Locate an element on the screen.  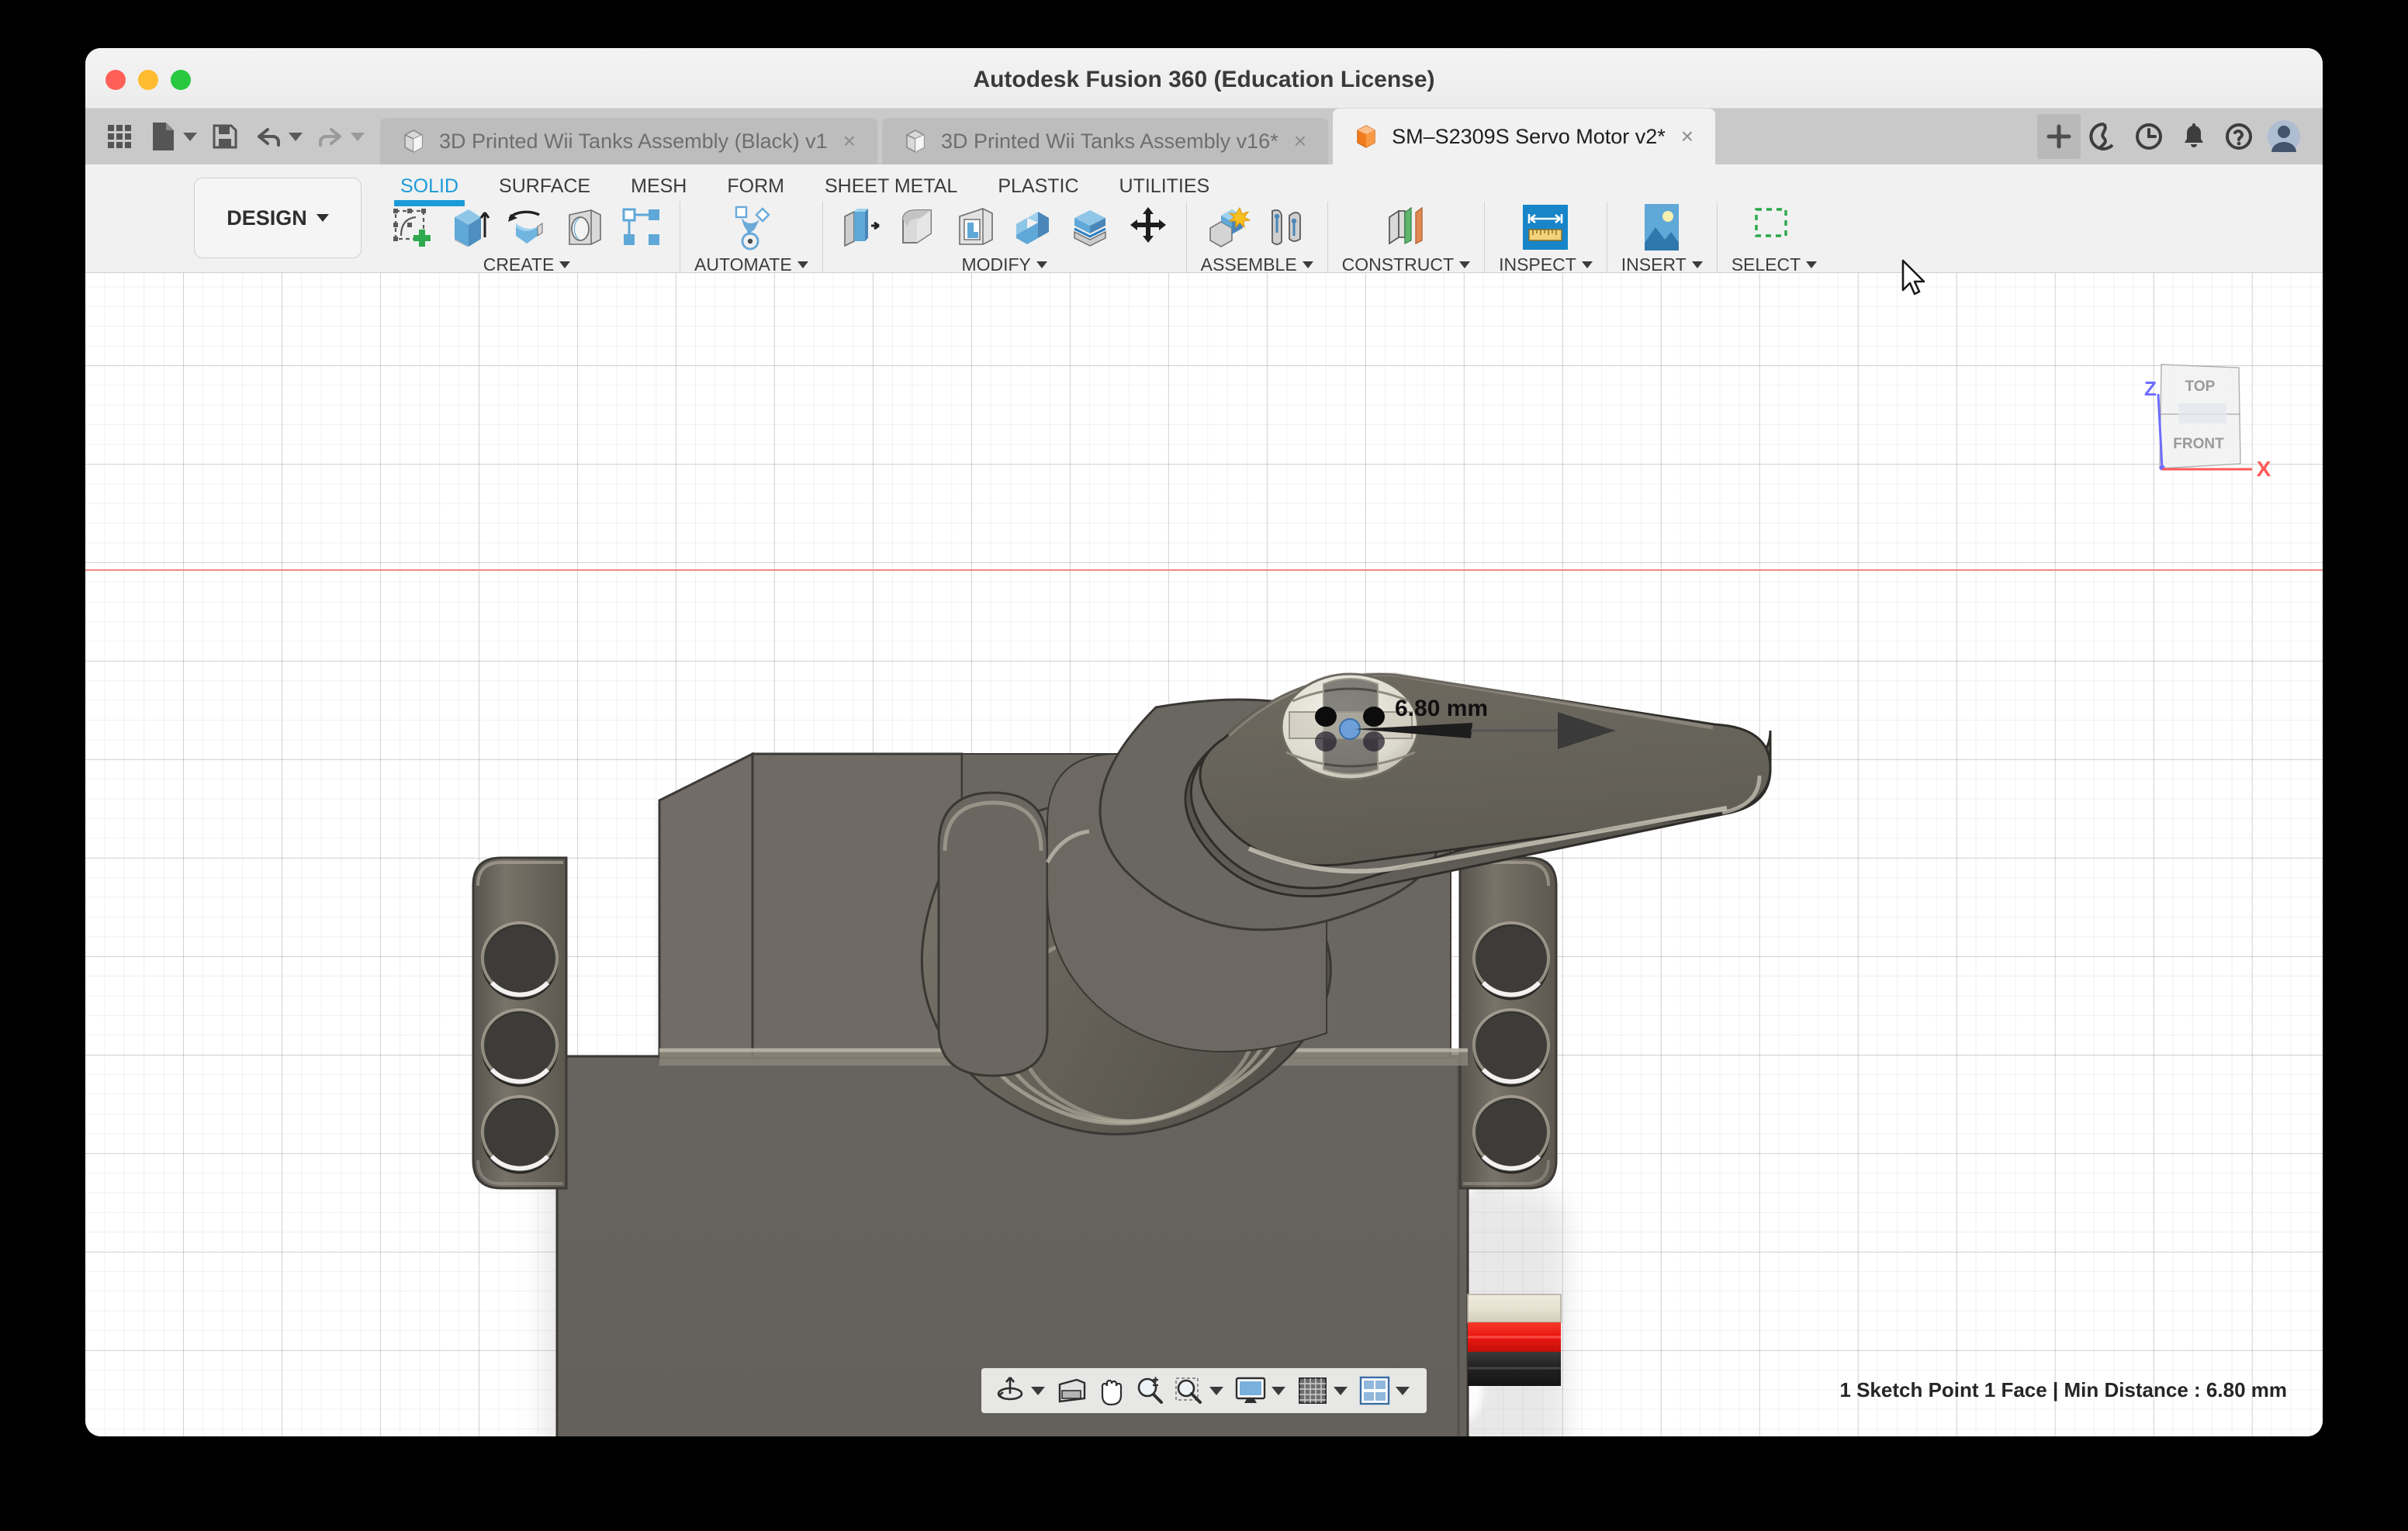
zoom-window-icon is located at coordinates (1188, 1390).